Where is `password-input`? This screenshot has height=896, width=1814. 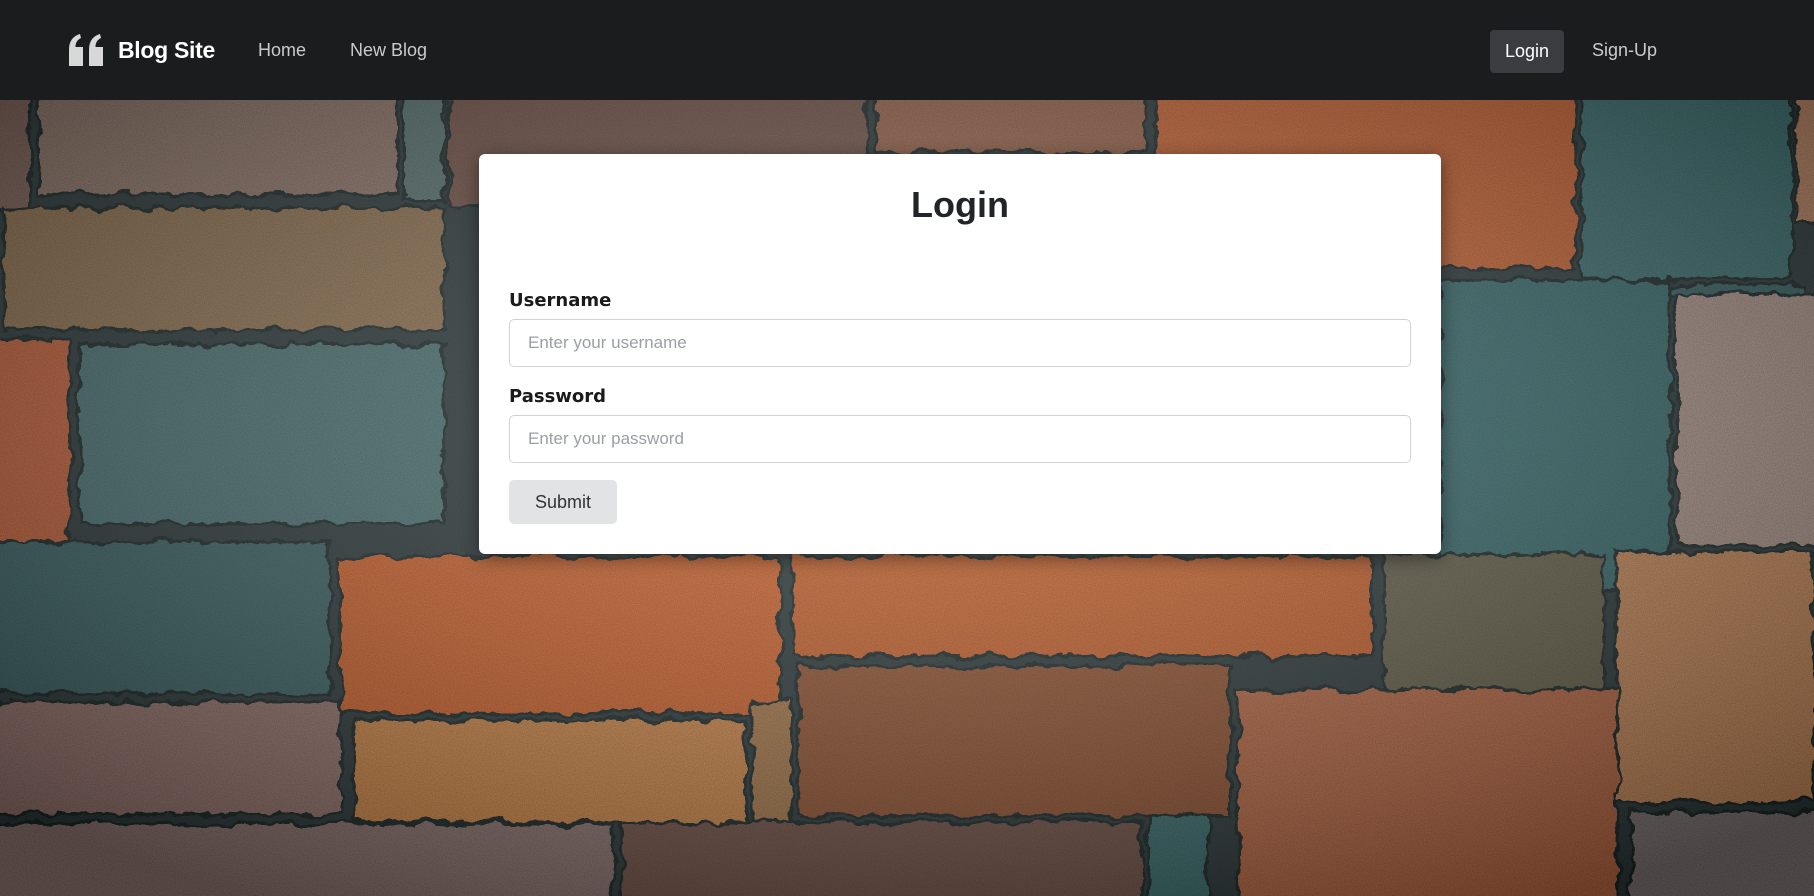 password-input is located at coordinates (960, 439).